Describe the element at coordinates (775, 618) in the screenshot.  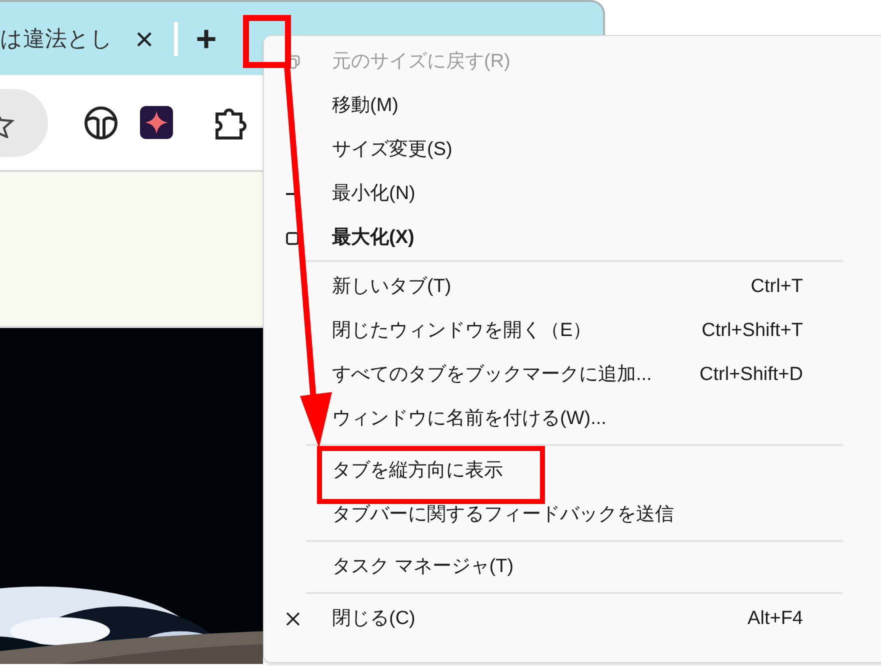
I see `shortcut-label: Alt+F4` at that location.